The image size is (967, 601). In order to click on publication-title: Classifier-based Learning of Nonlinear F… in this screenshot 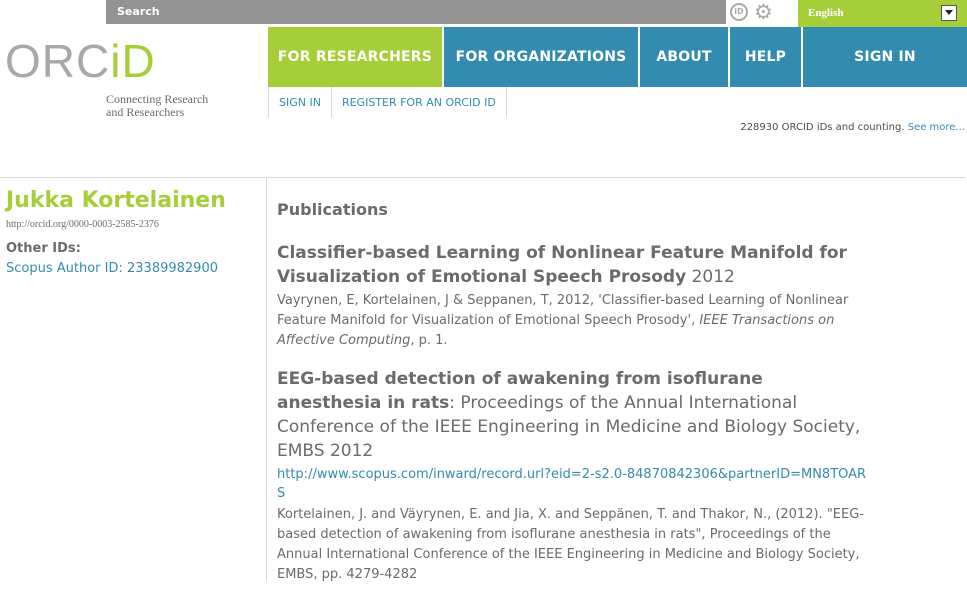, I will do `click(572, 265)`.